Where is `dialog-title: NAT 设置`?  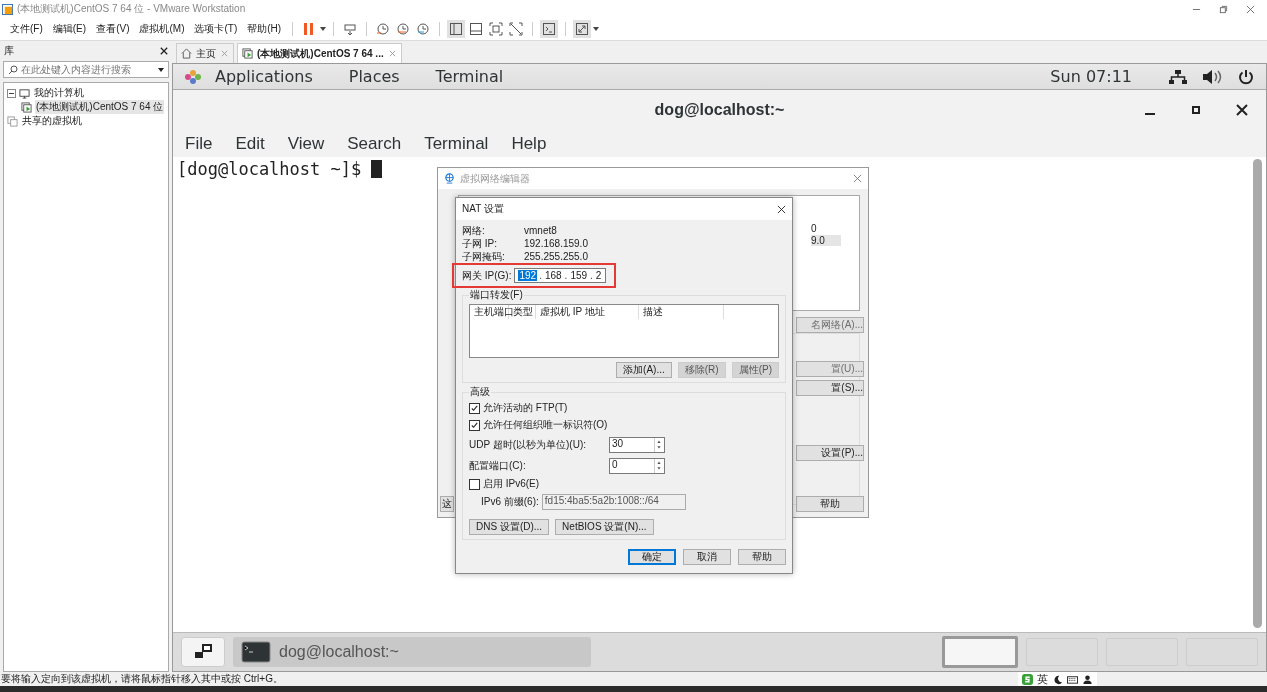 dialog-title: NAT 设置 is located at coordinates (483, 209).